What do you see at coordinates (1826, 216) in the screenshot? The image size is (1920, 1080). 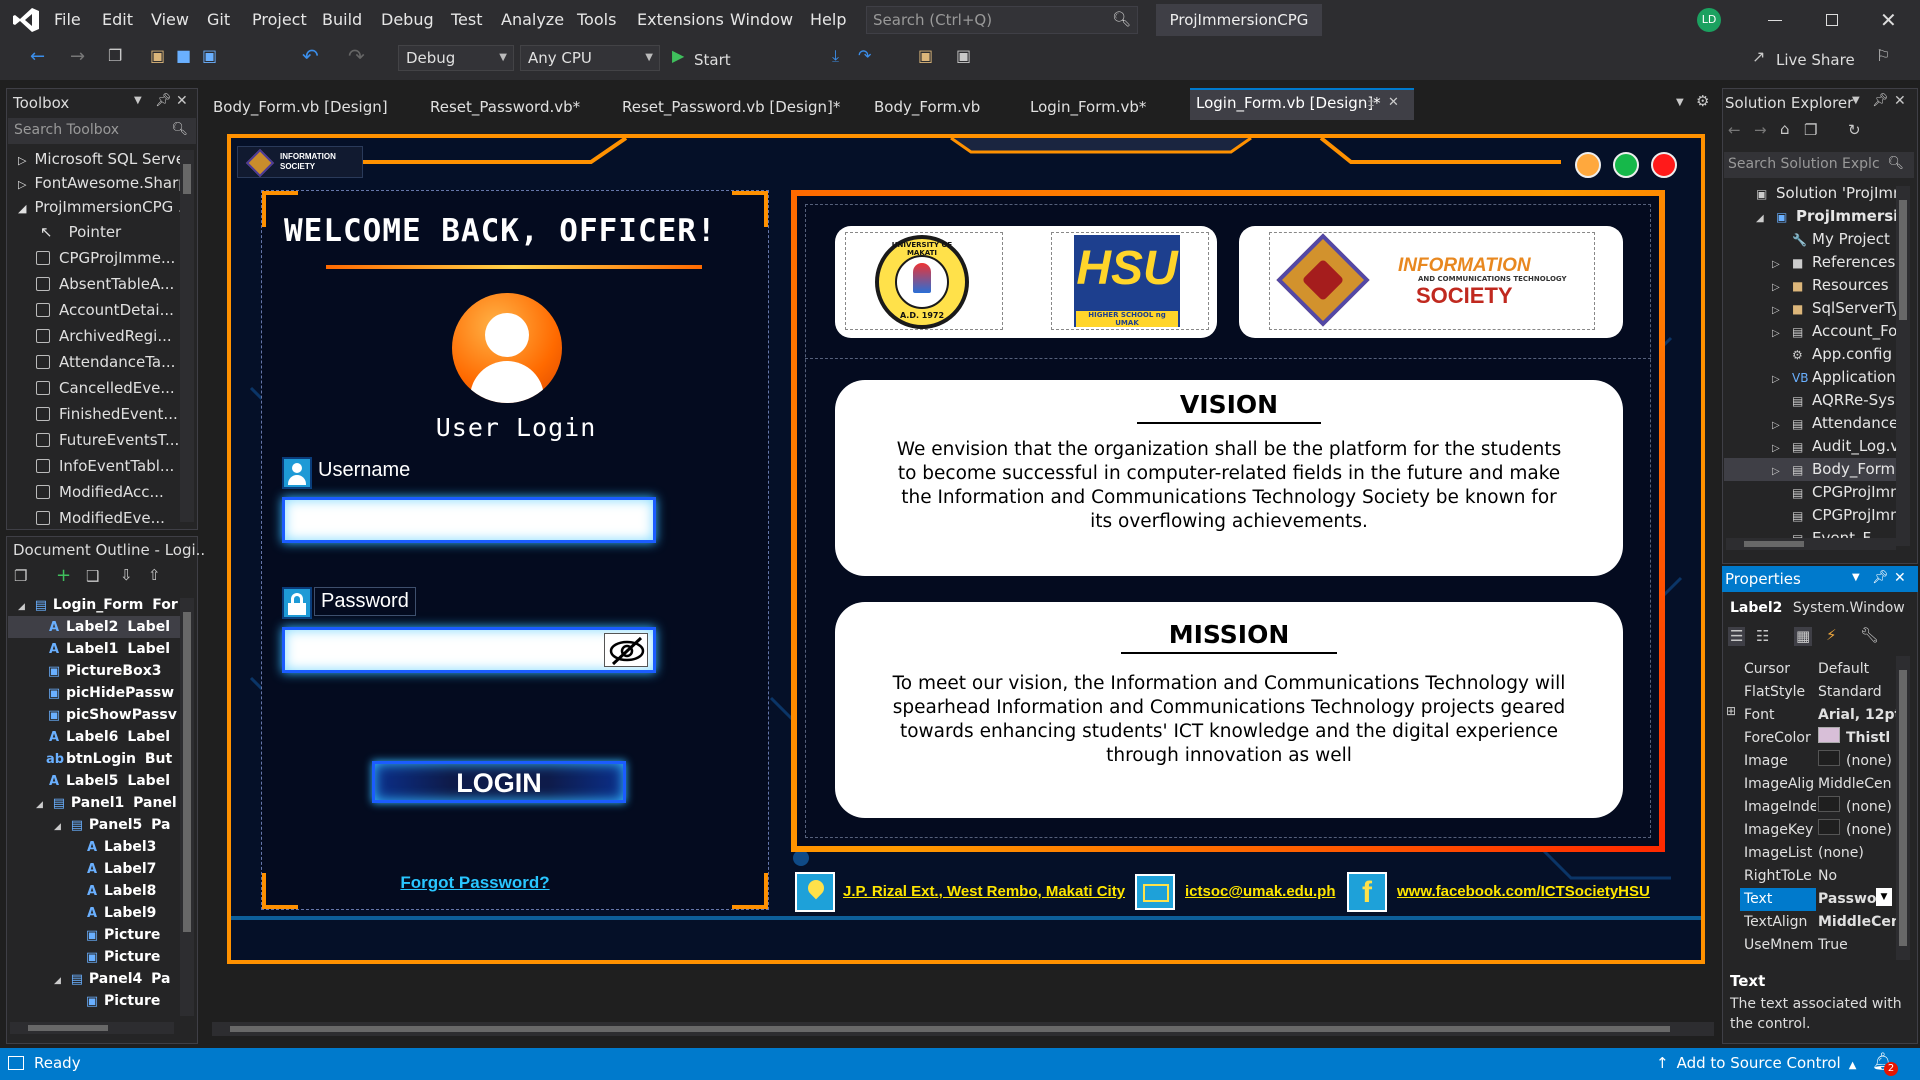 I see `solution-item: ◢▣ ProjImmersion` at bounding box center [1826, 216].